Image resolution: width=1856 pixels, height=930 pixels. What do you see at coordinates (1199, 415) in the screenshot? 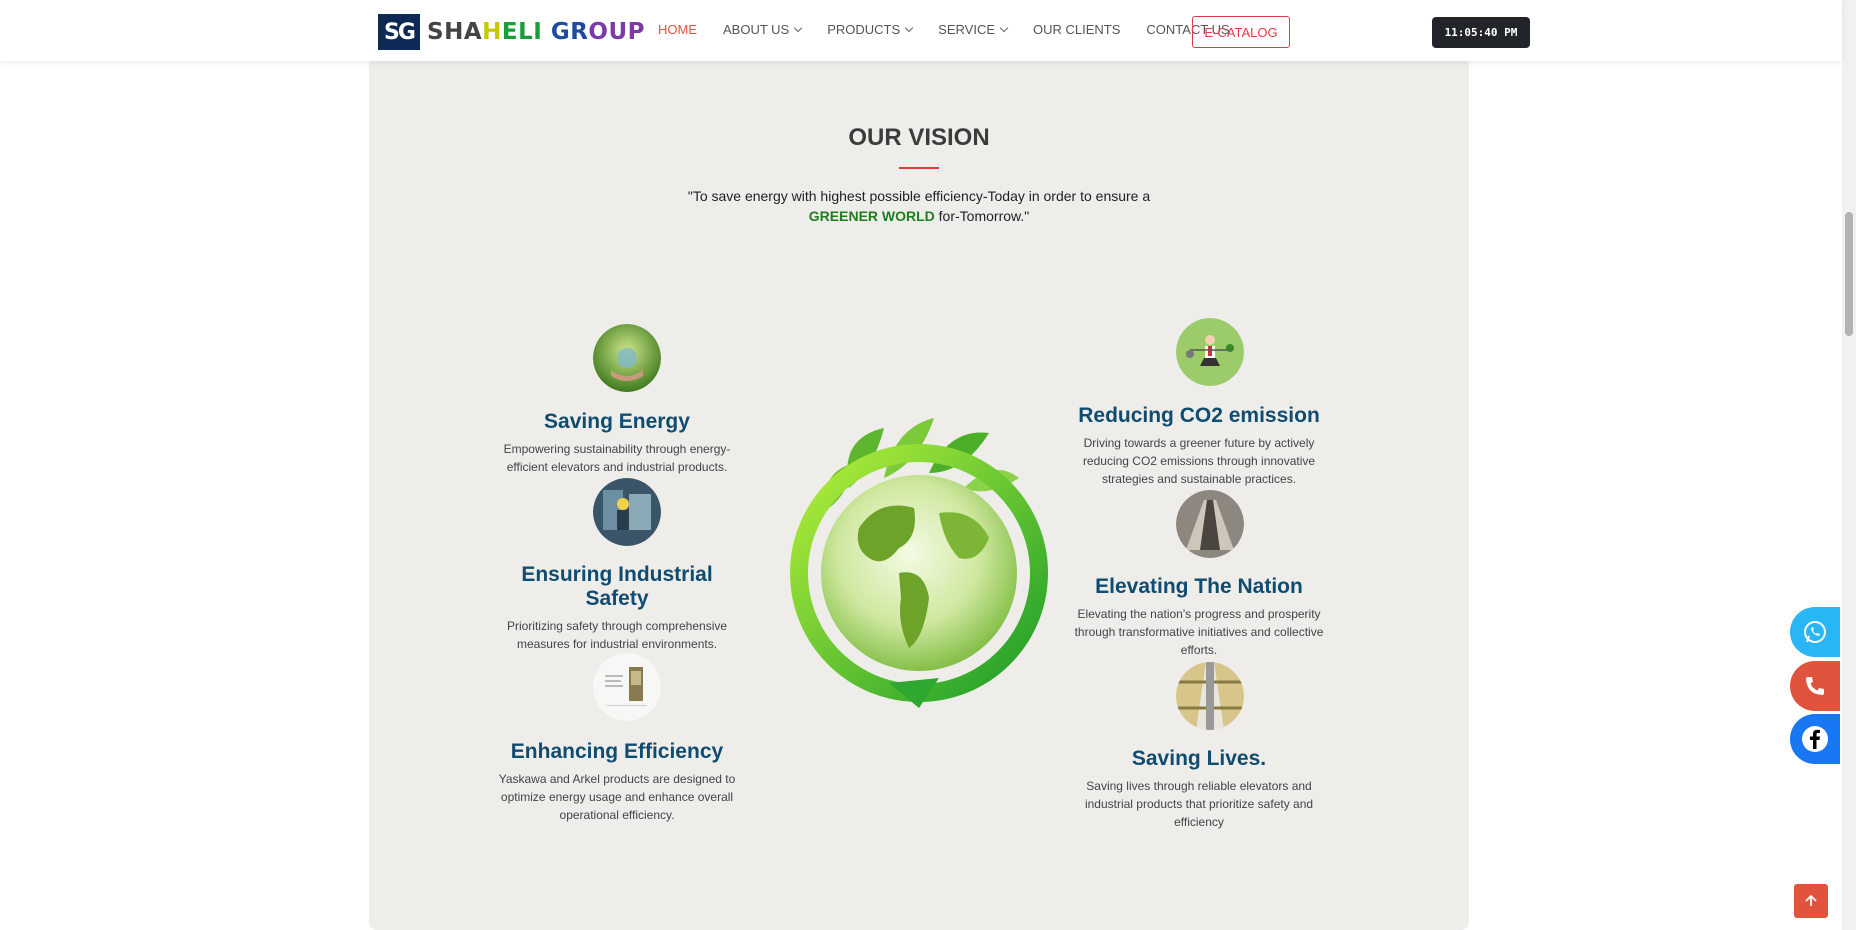
I see `feature-title: Reducing CO2 emission` at bounding box center [1199, 415].